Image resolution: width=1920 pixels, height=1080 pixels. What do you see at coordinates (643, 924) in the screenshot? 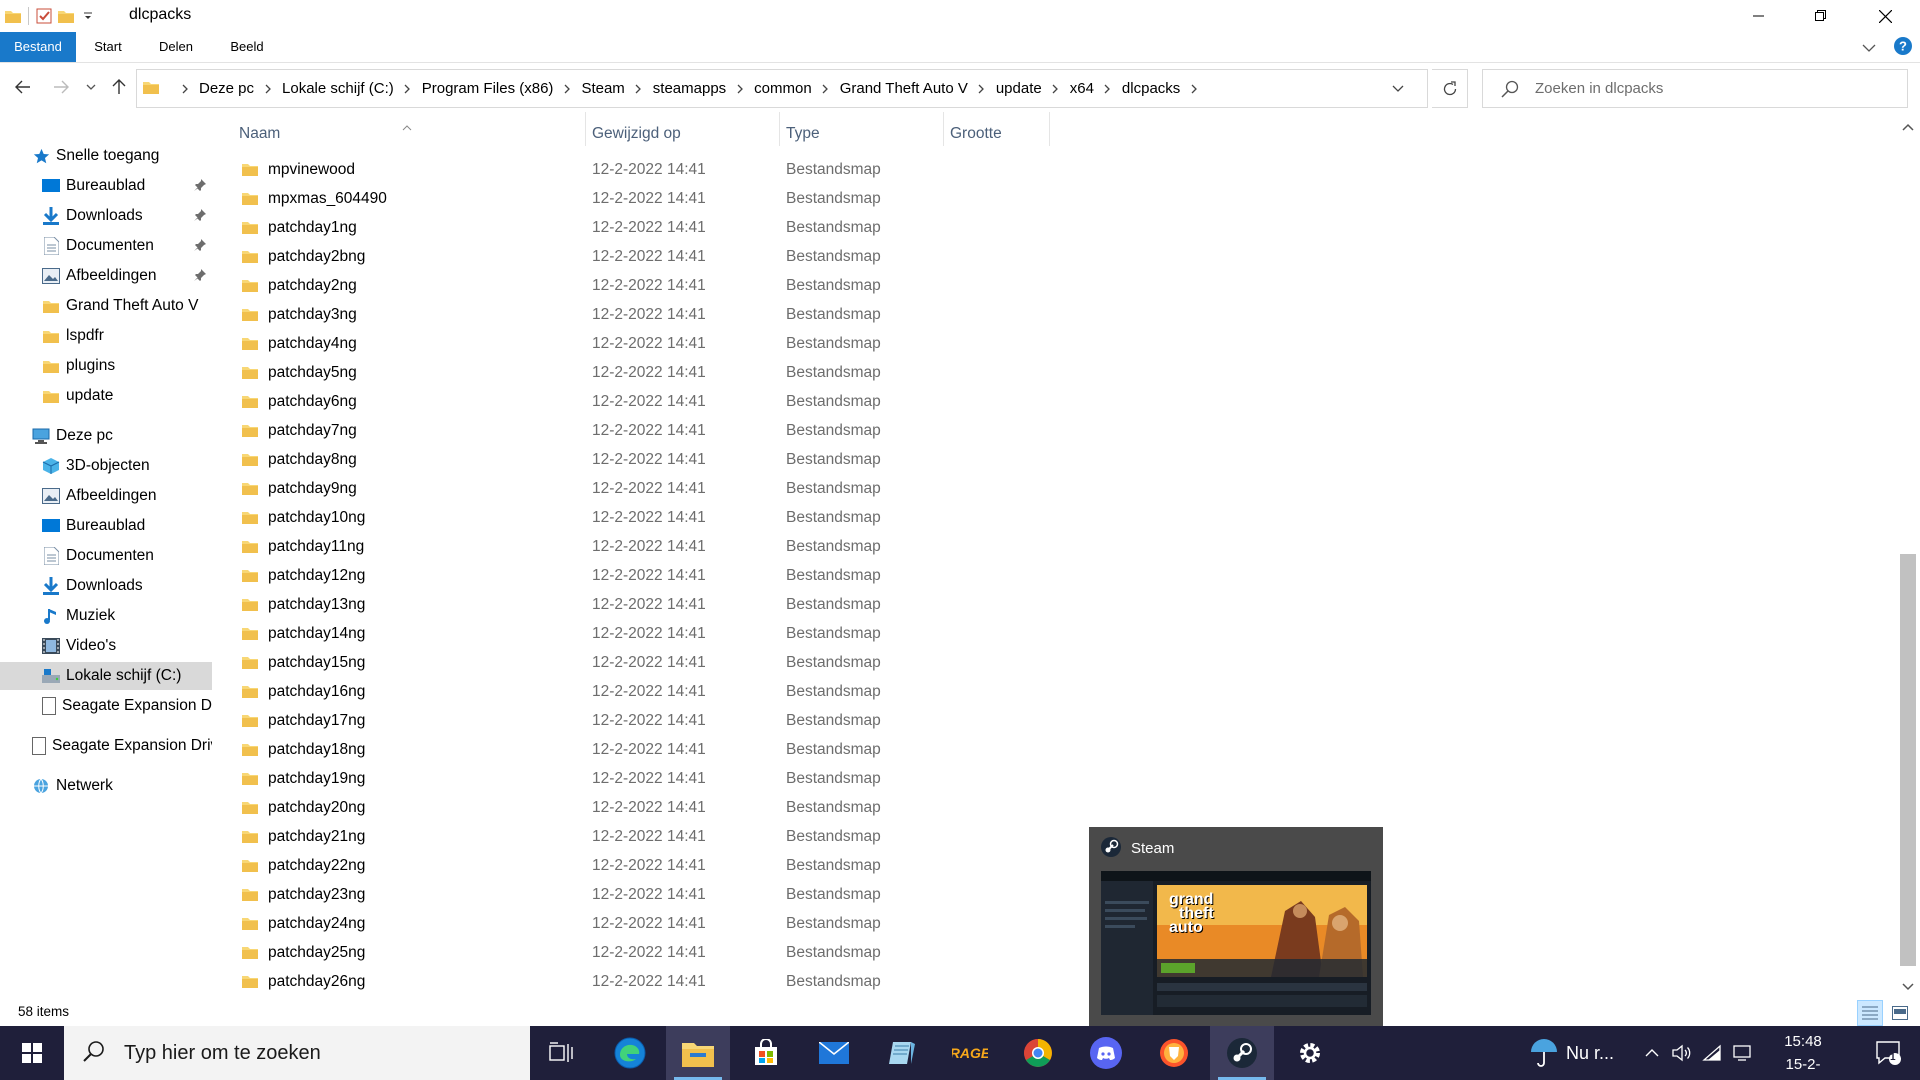
I see `table-row: patchday24ng 12-2-2022 14:41 Bestandsmap` at bounding box center [643, 924].